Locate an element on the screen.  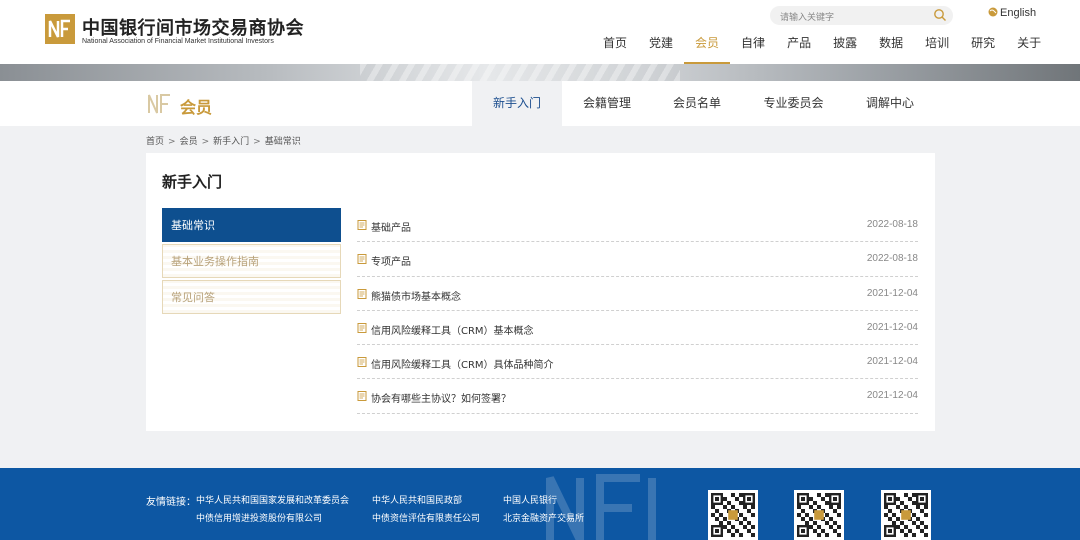
tab-mediation-center: 调解中心 is located at coordinates (890, 103).